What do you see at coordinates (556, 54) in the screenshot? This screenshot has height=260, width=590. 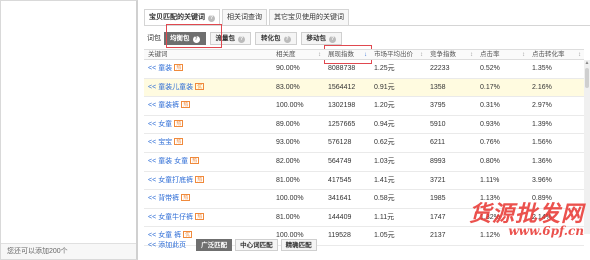 I see `col-cvr: 点击转化率 ↕` at bounding box center [556, 54].